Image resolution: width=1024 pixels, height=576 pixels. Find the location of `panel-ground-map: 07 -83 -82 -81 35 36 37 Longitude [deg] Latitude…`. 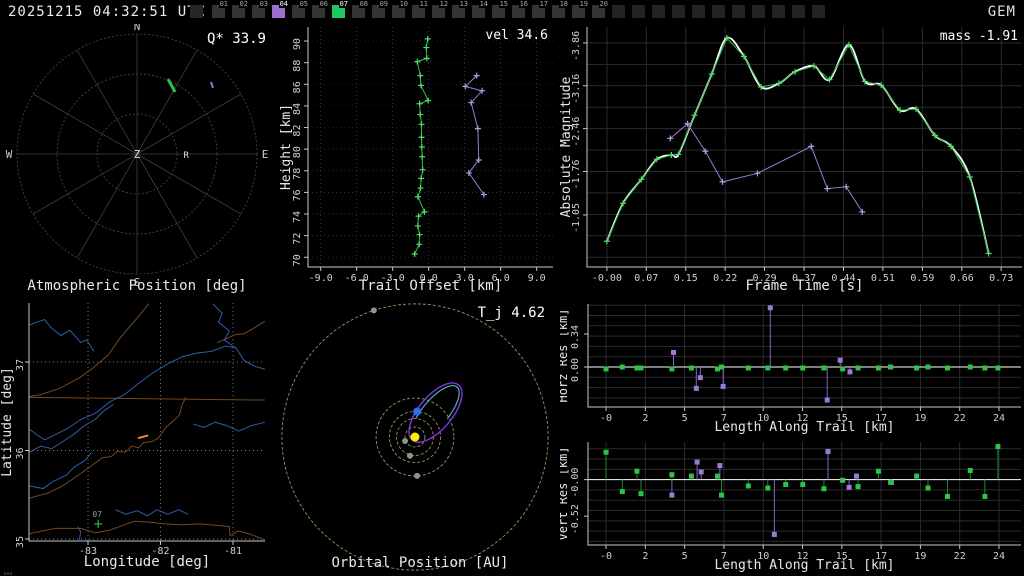

panel-ground-map: 07 -83 -82 -81 35 36 37 Longitude [deg] Latitude… is located at coordinates (140, 438).